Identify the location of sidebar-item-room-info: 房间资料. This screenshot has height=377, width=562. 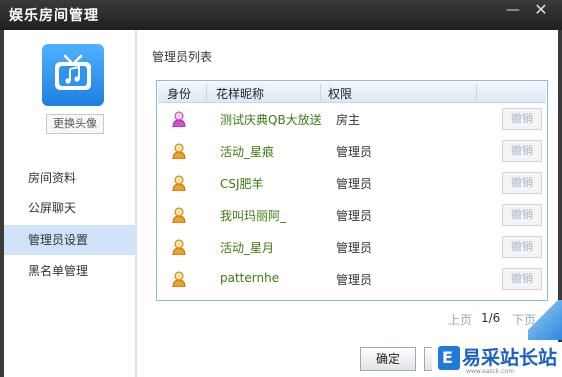
(69, 178).